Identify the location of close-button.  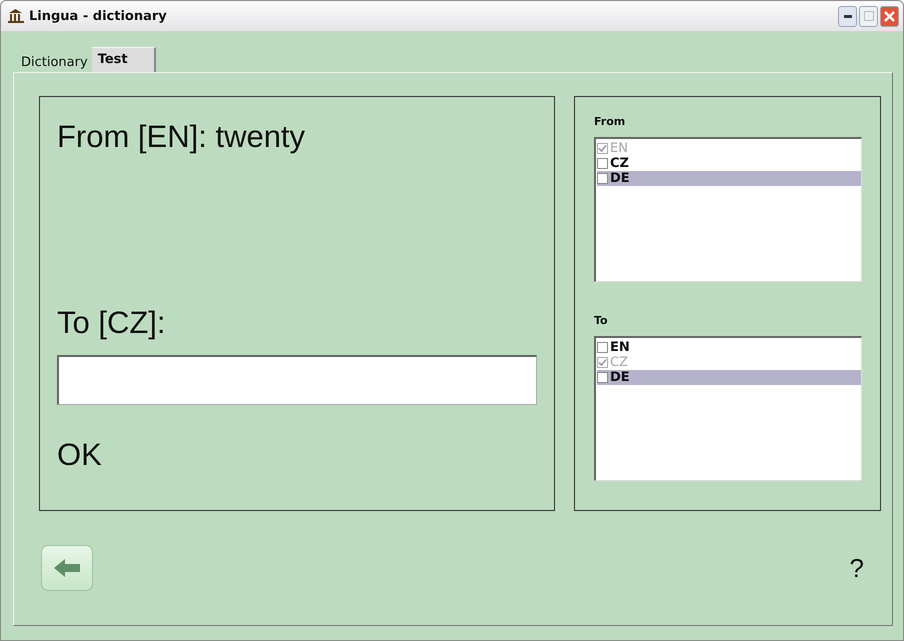
(889, 16).